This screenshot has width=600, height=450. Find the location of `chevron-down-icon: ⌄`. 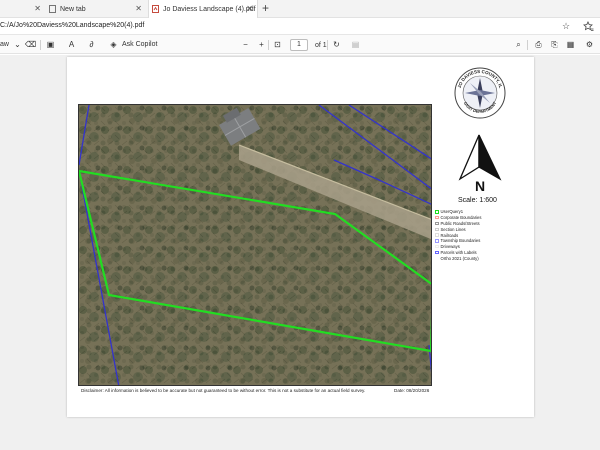

chevron-down-icon: ⌄ is located at coordinates (17, 44).